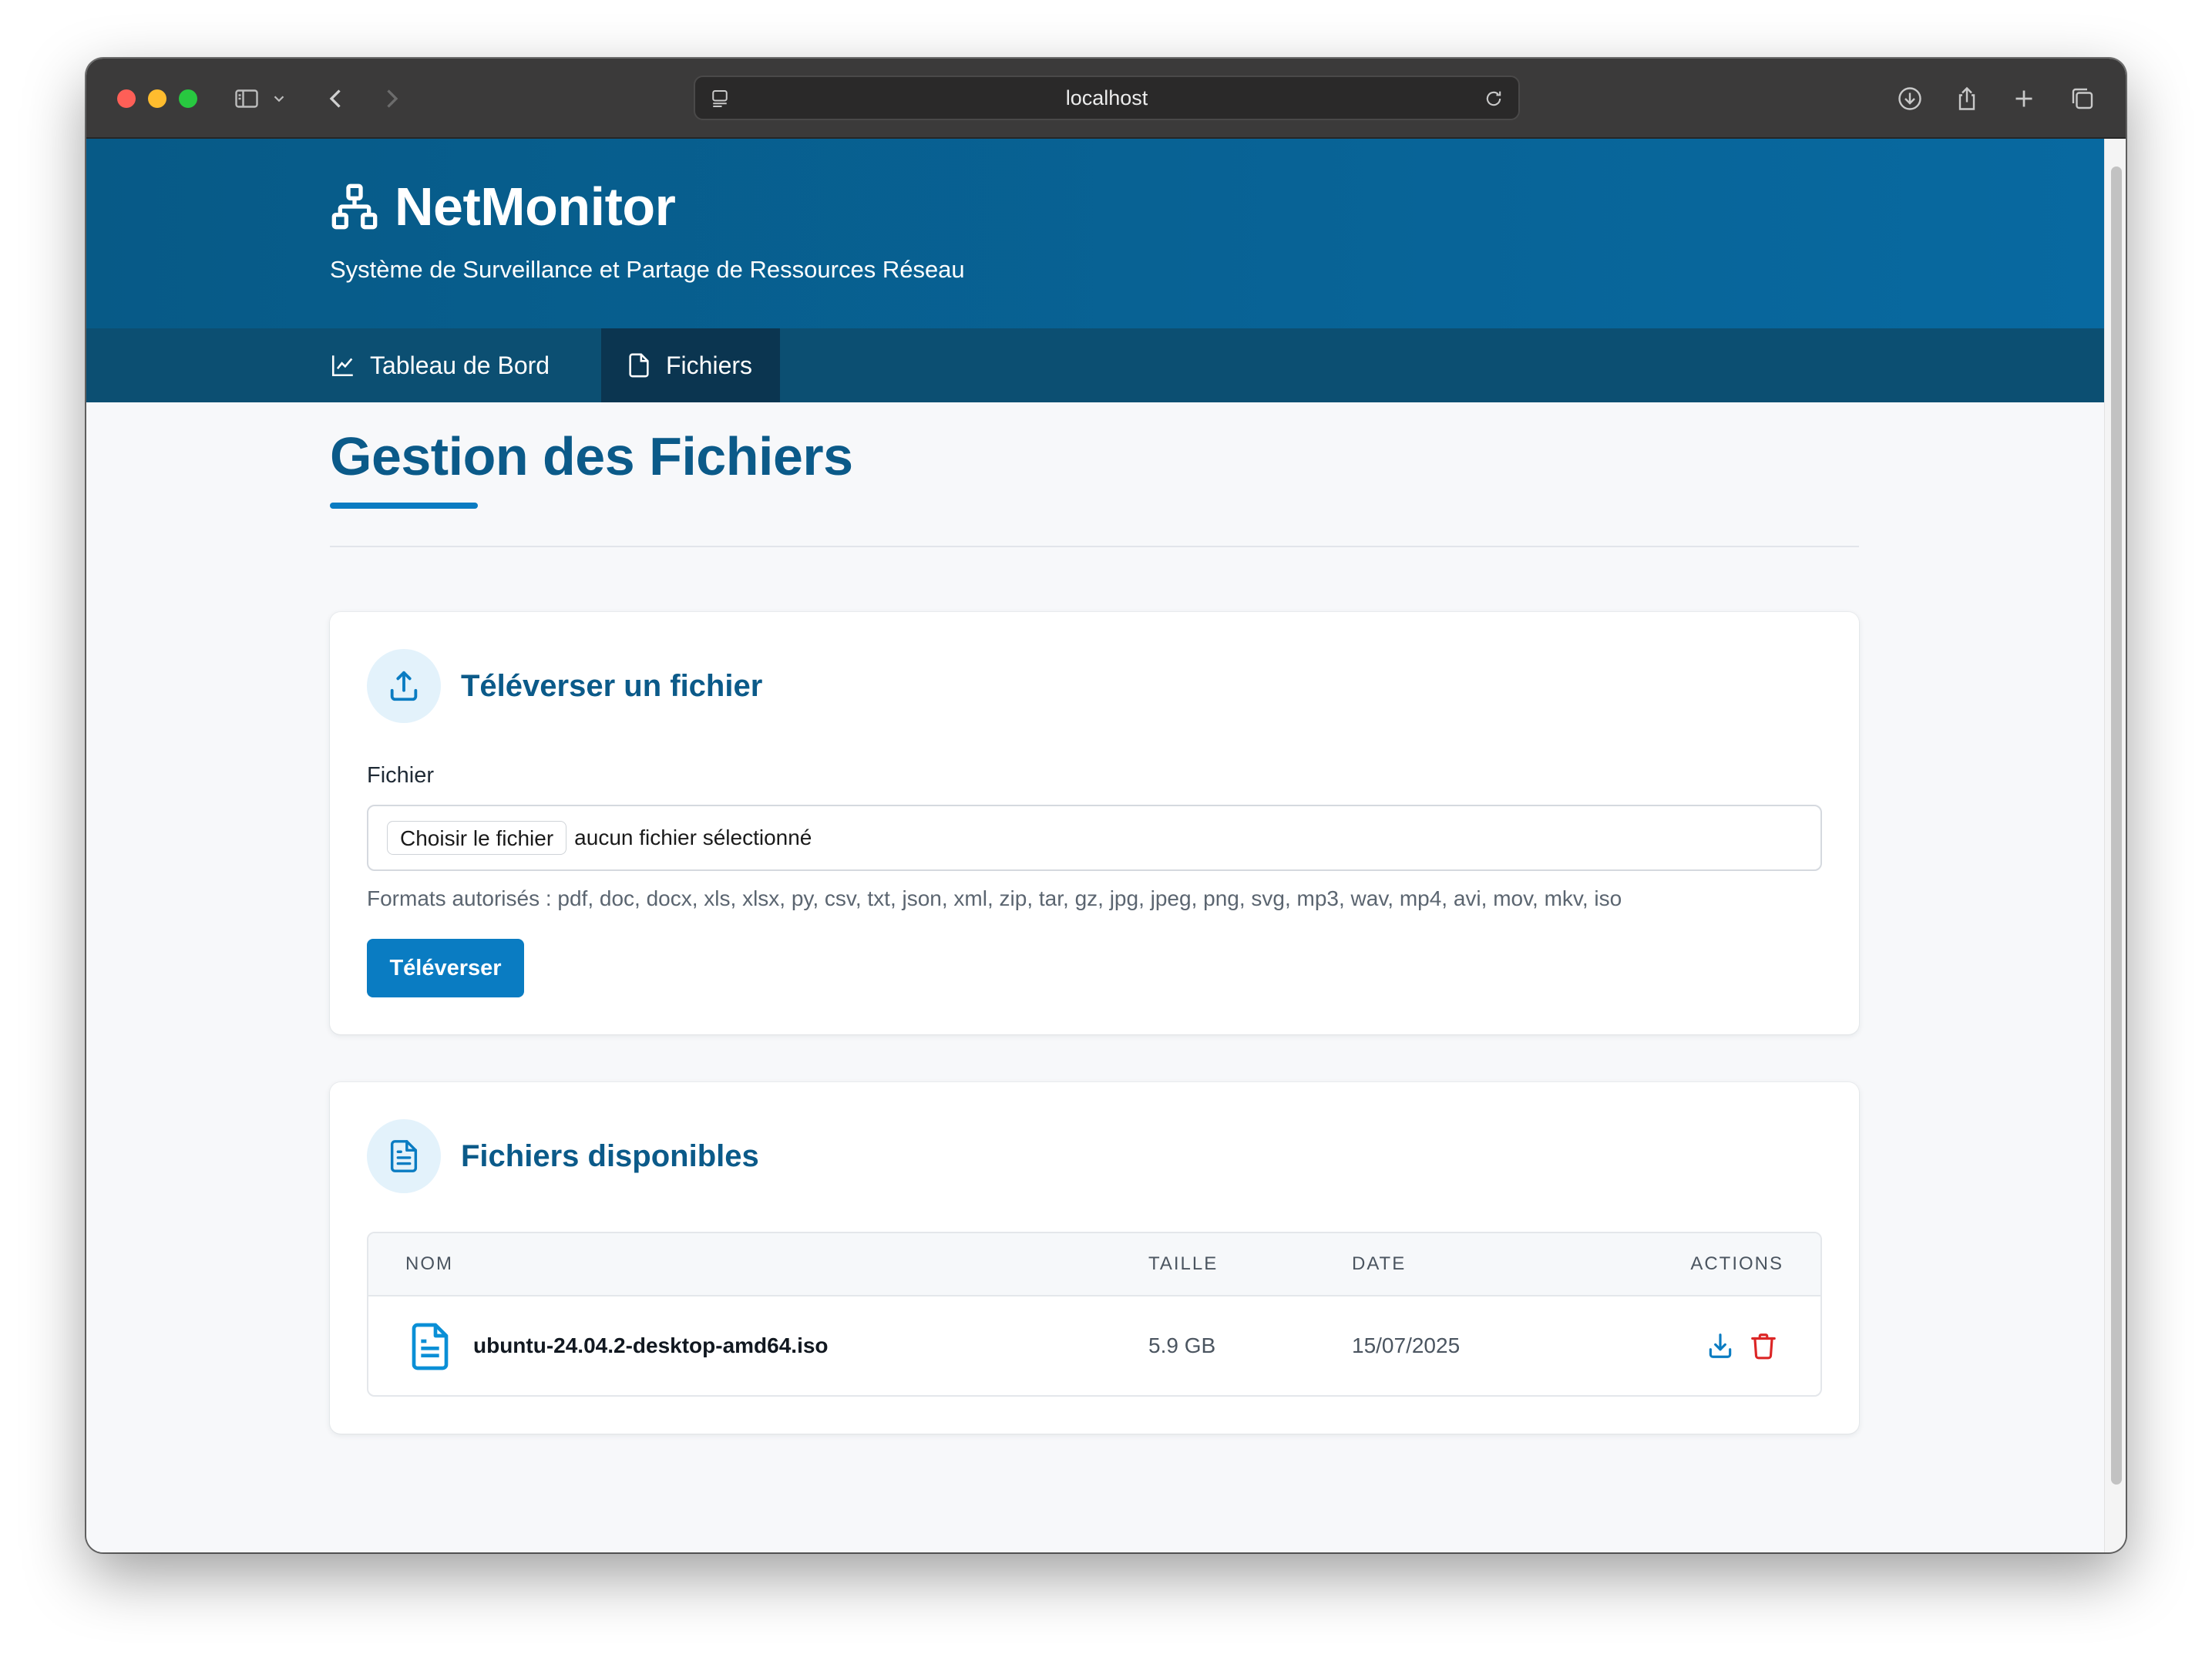 This screenshot has height=1668, width=2212. I want to click on column-header-name: NOM, so click(429, 1264).